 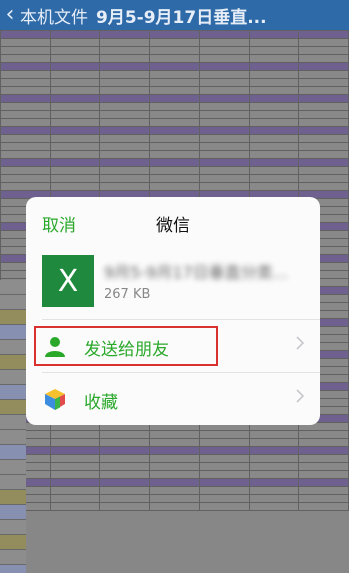 What do you see at coordinates (55, 399) in the screenshot?
I see `favorites-cube-icon` at bounding box center [55, 399].